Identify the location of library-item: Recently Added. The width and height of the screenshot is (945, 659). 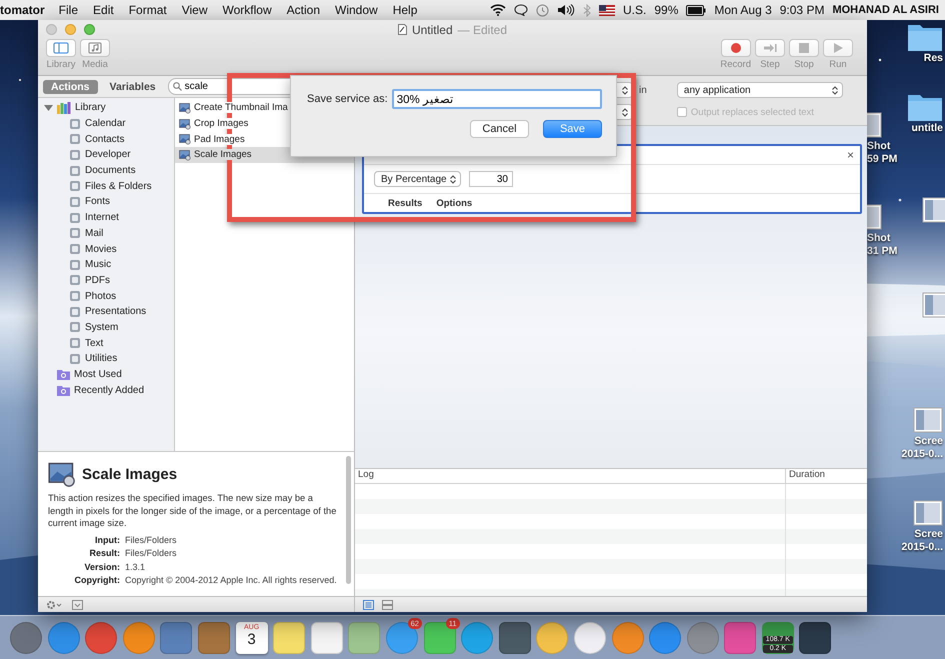
(106, 390).